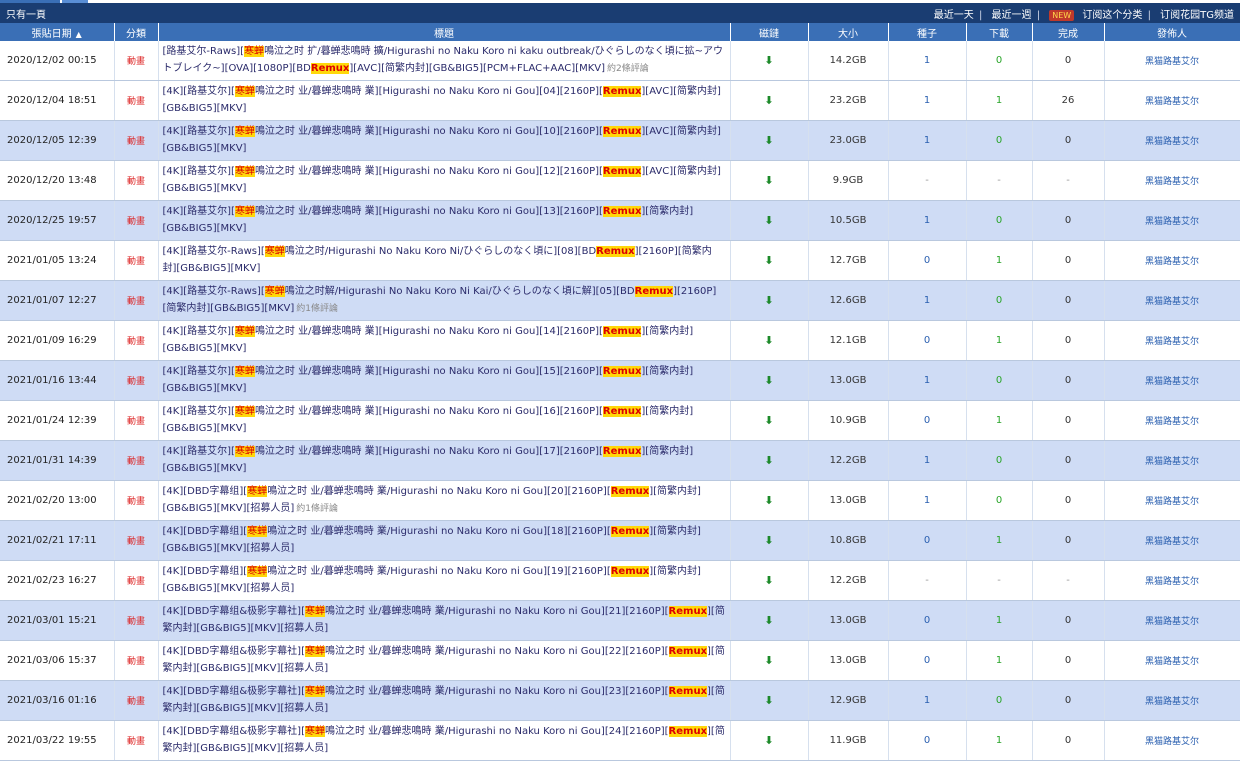 The width and height of the screenshot is (1240, 761). Describe the element at coordinates (444, 32) in the screenshot. I see `col-title: 標題` at that location.